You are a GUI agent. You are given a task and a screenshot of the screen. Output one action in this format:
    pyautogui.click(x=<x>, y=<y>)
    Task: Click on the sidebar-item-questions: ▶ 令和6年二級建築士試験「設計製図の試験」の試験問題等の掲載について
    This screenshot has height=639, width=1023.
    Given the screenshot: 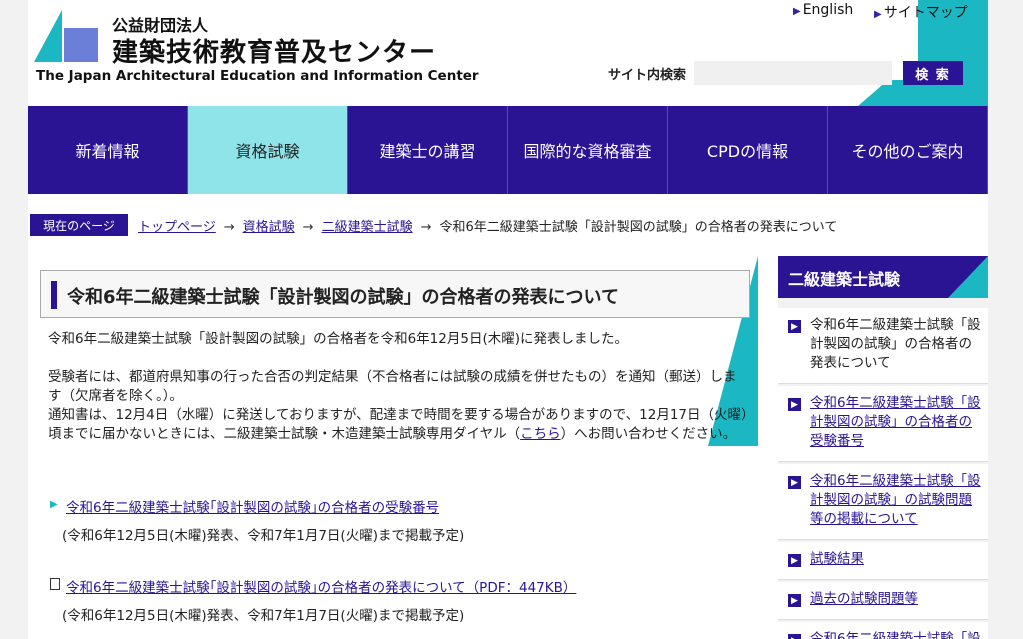 What is the action you would take?
    pyautogui.click(x=883, y=502)
    